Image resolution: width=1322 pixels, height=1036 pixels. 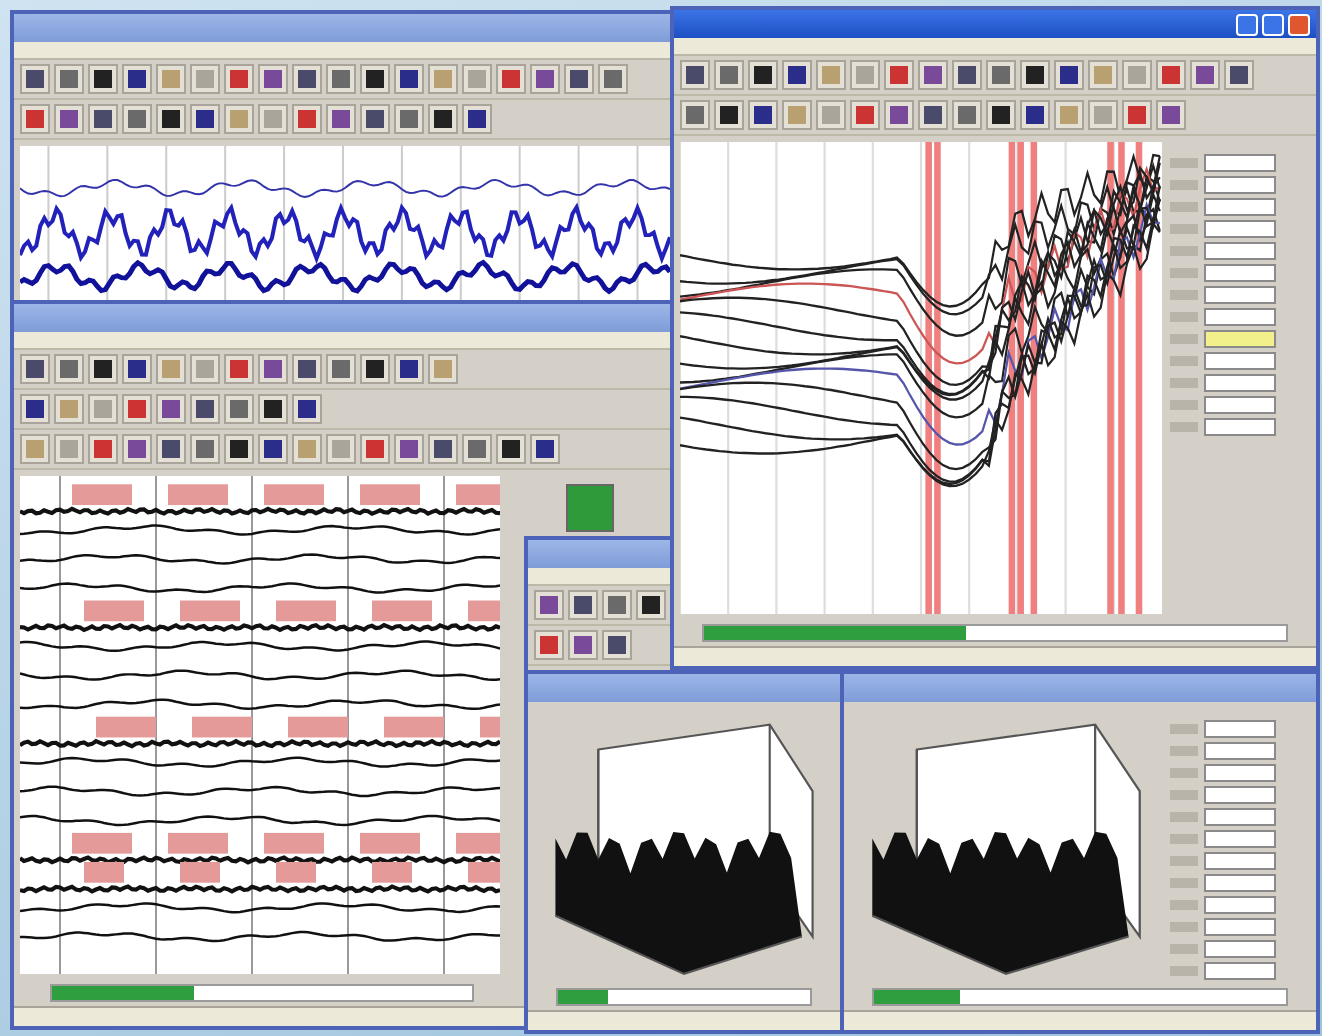 What do you see at coordinates (1299, 24) in the screenshot?
I see `close-button` at bounding box center [1299, 24].